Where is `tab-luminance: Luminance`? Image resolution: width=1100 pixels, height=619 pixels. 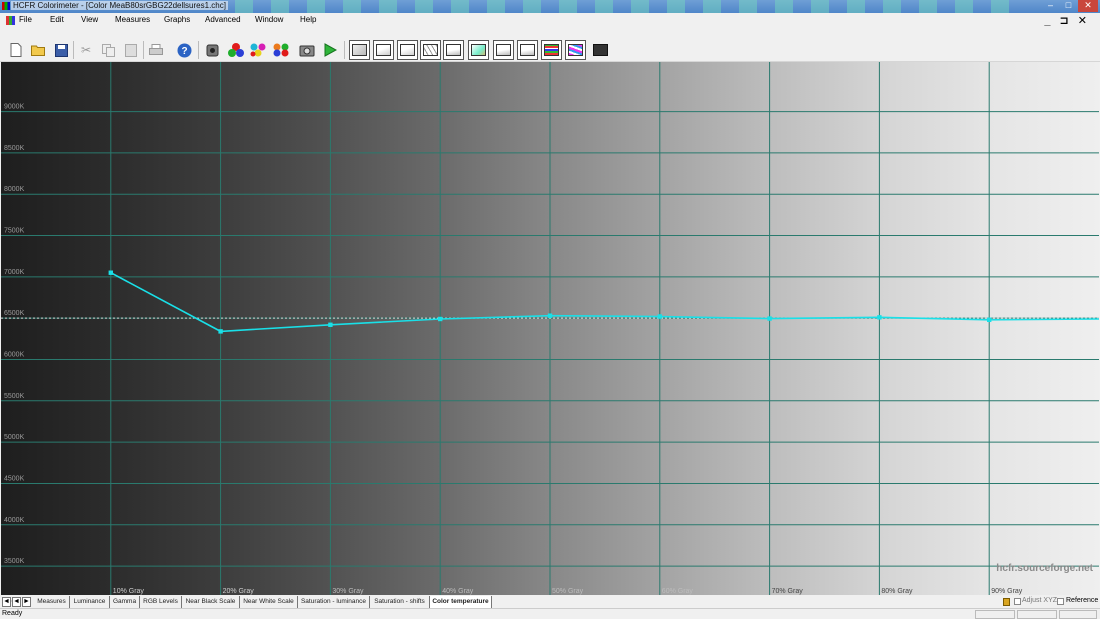 tab-luminance: Luminance is located at coordinates (90, 602).